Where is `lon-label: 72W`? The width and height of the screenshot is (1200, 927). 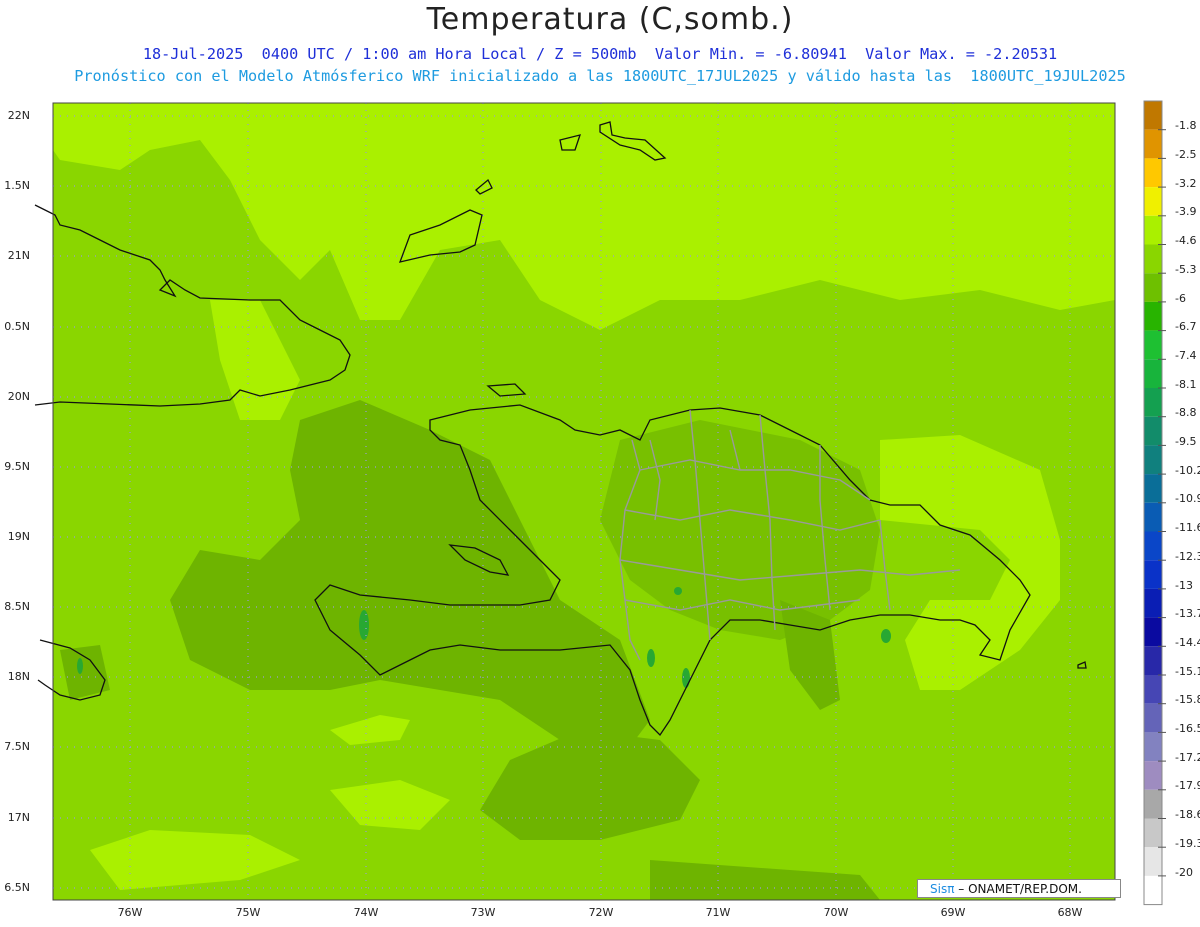
lon-label: 72W is located at coordinates (601, 912).